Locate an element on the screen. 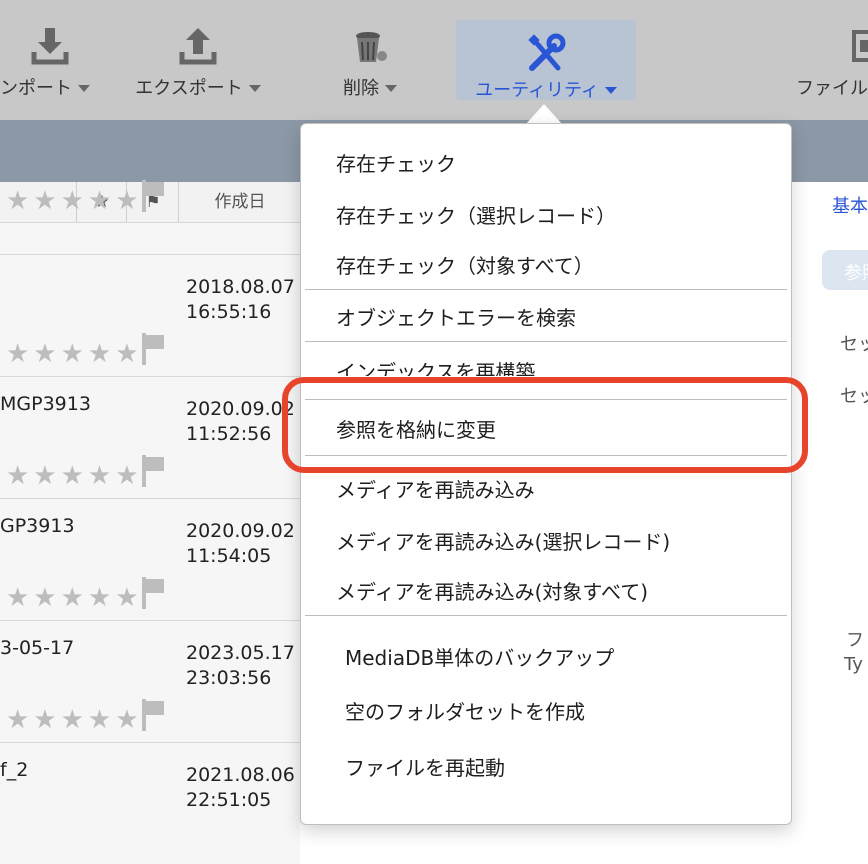 Image resolution: width=868 pixels, height=864 pixels. menu-item-reload-media: メディアを再読み込み is located at coordinates (435, 488).